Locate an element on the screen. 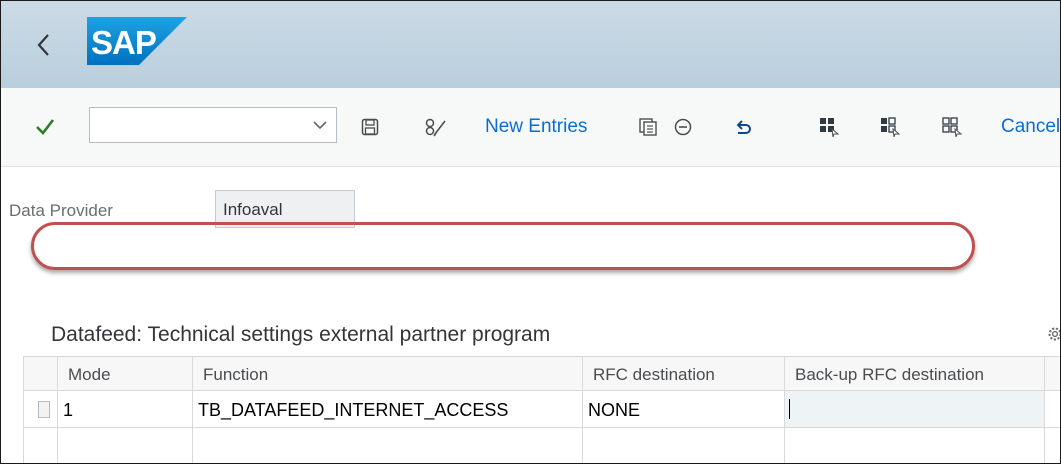 This screenshot has height=464, width=1061. new-entries-button: New Entries is located at coordinates (536, 127).